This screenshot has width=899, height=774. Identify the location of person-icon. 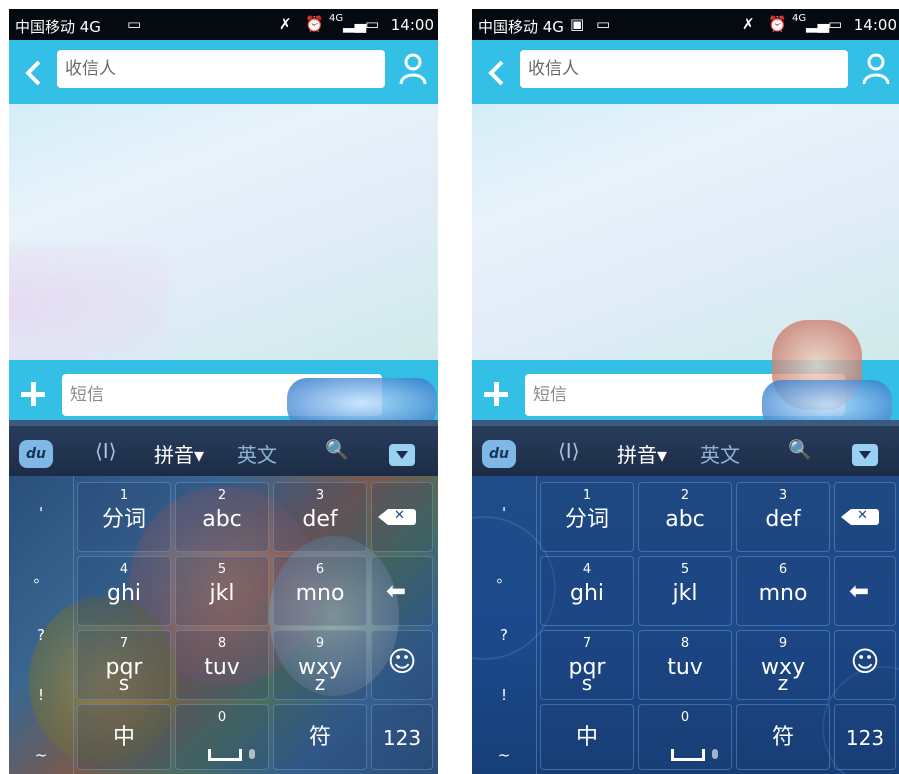
(876, 69).